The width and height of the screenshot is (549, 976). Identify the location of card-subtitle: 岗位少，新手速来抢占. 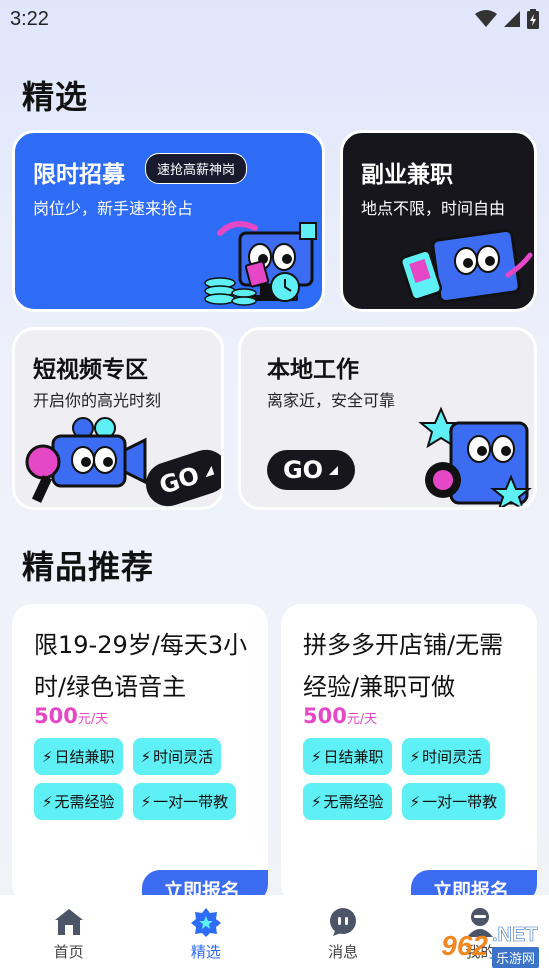
(113, 208).